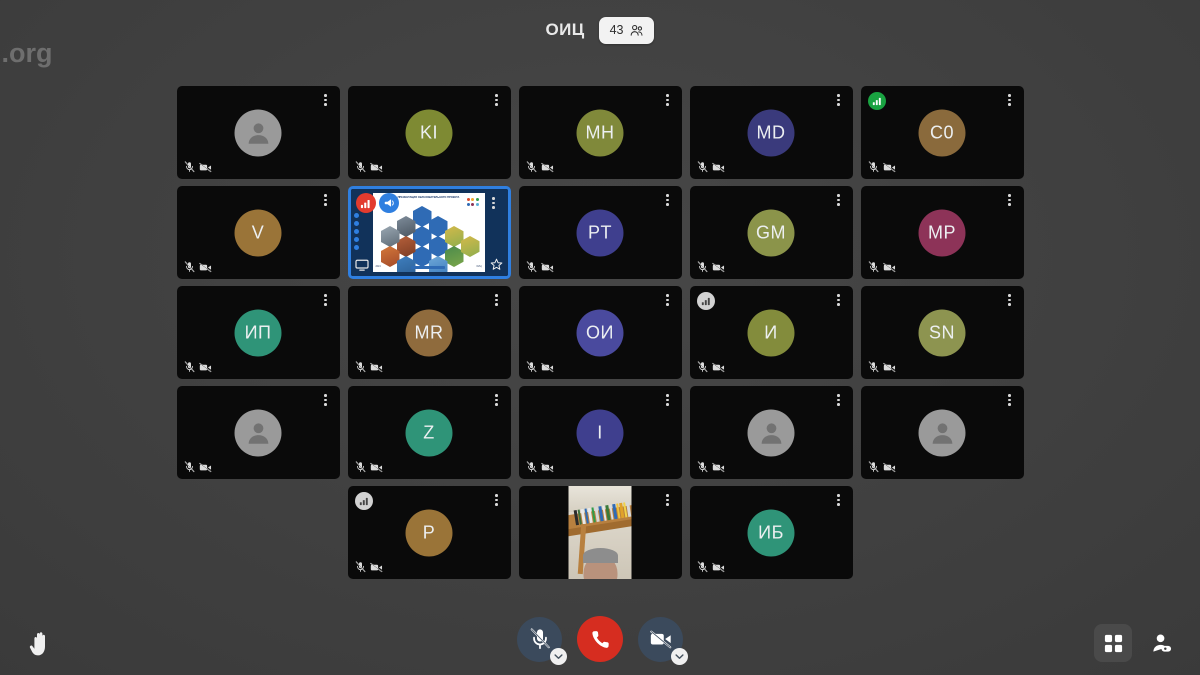 This screenshot has width=1200, height=675. I want to click on avatar-initials: И, so click(771, 332).